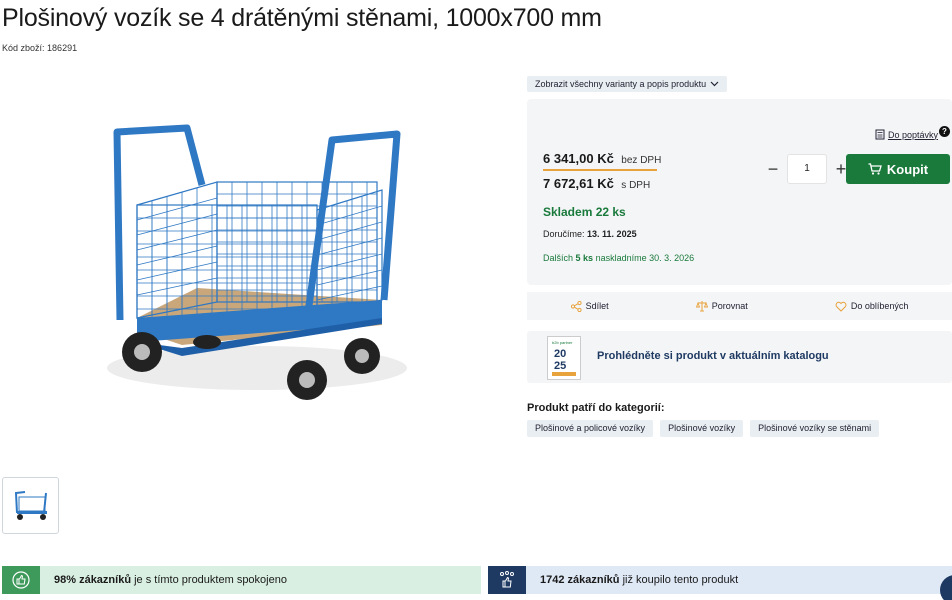  What do you see at coordinates (912, 134) in the screenshot?
I see `inquiry-label: Do poptávky` at bounding box center [912, 134].